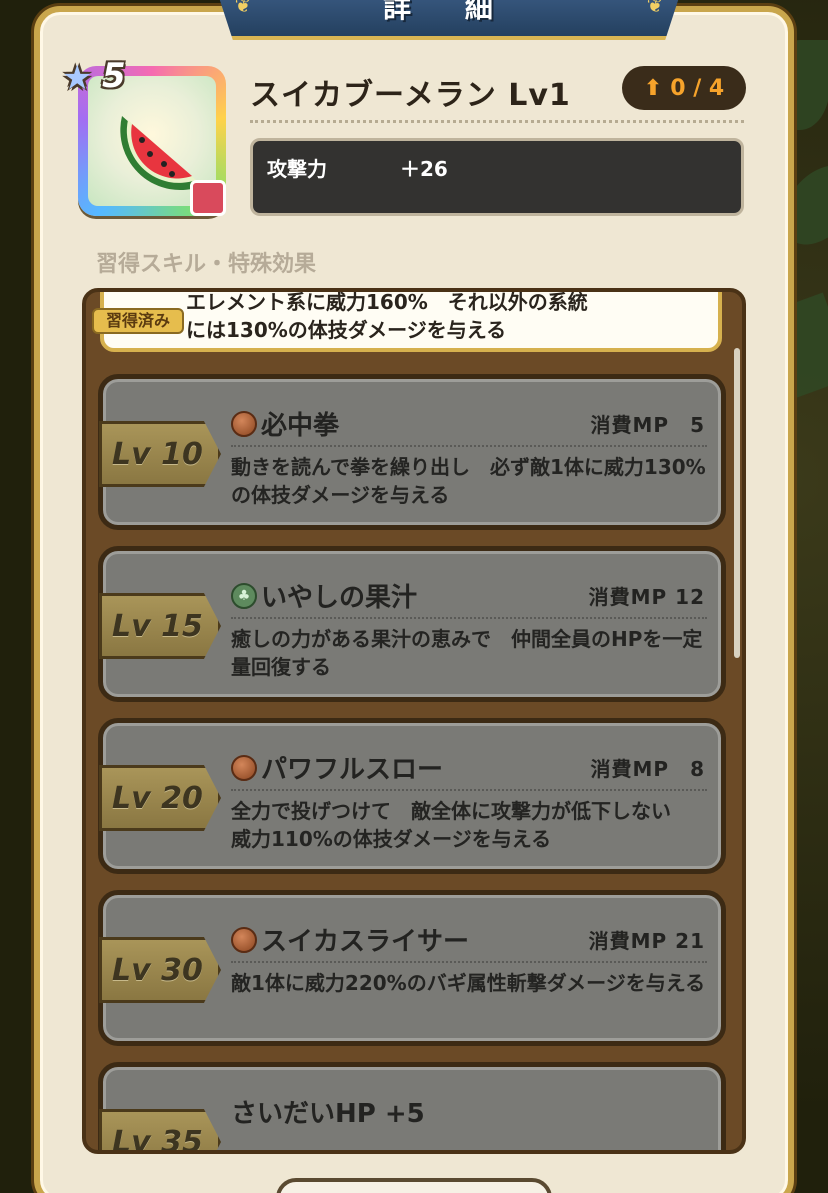 The image size is (828, 1193). What do you see at coordinates (77, 78) in the screenshot?
I see `star-icon: ★` at bounding box center [77, 78].